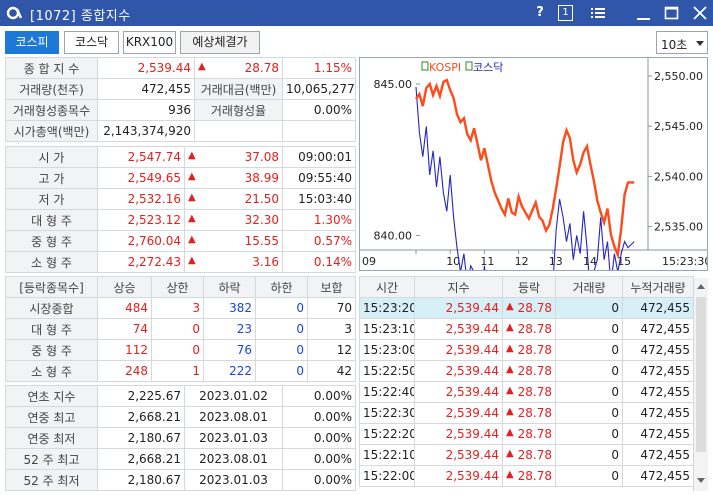 The image size is (713, 495). What do you see at coordinates (526, 434) in the screenshot?
I see `tick-row: 15:22:20 2,539.44 ▲ 28.78 0 472,455` at bounding box center [526, 434].